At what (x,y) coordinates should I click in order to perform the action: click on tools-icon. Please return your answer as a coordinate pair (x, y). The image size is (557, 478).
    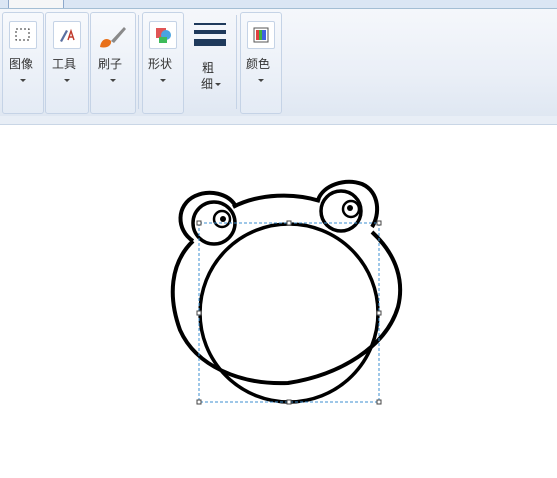
    Looking at the image, I should click on (67, 35).